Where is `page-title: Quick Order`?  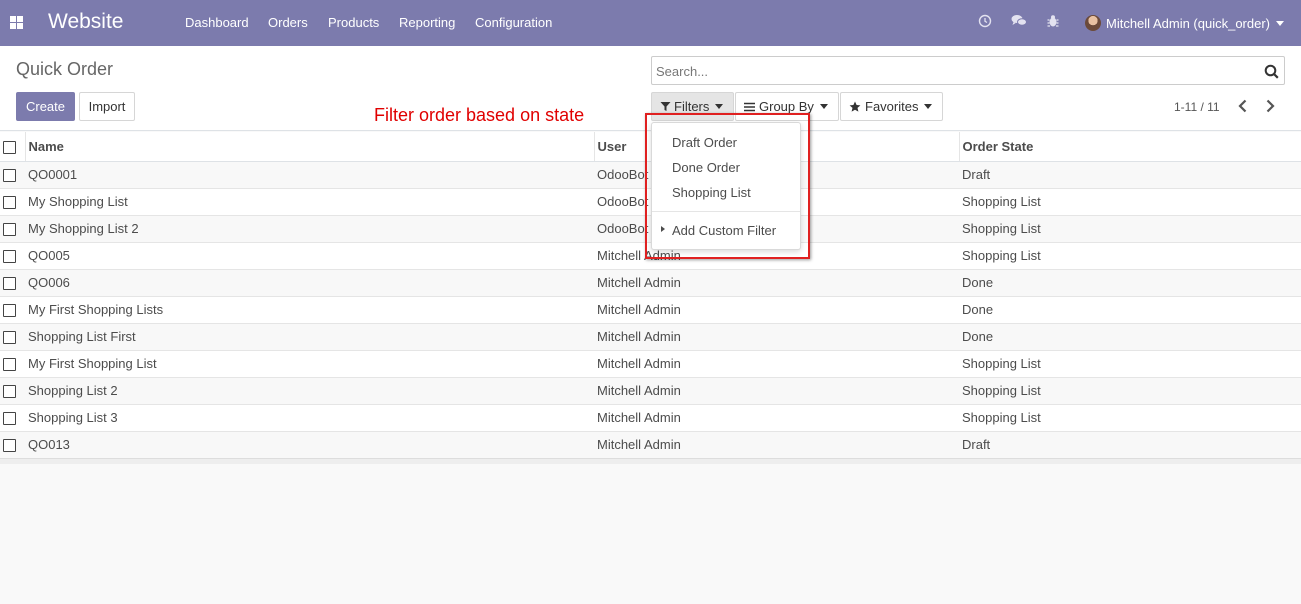 page-title: Quick Order is located at coordinates (65, 69).